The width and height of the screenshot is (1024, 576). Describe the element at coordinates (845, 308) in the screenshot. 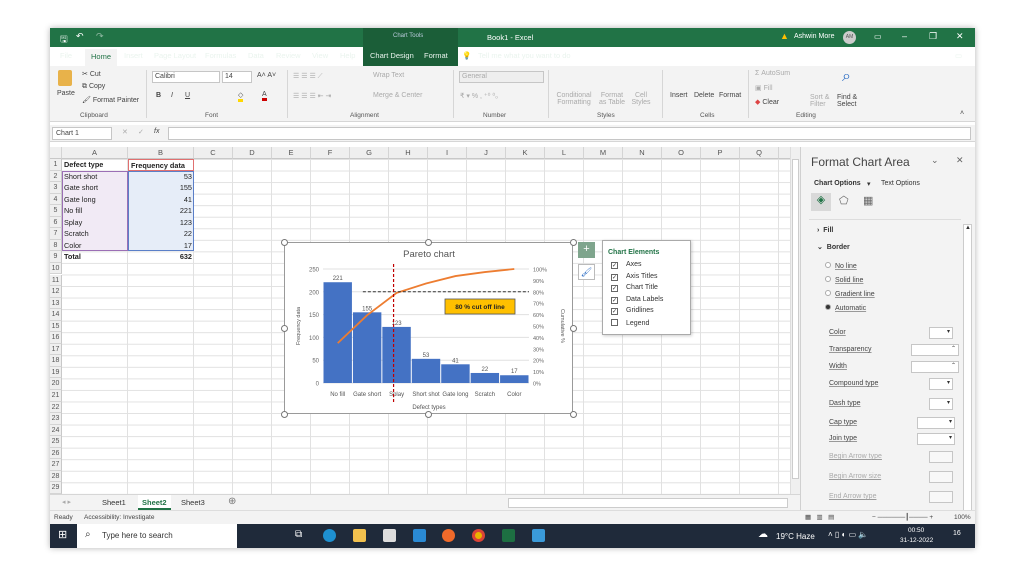

I see `radio-automatic: Automatic` at that location.